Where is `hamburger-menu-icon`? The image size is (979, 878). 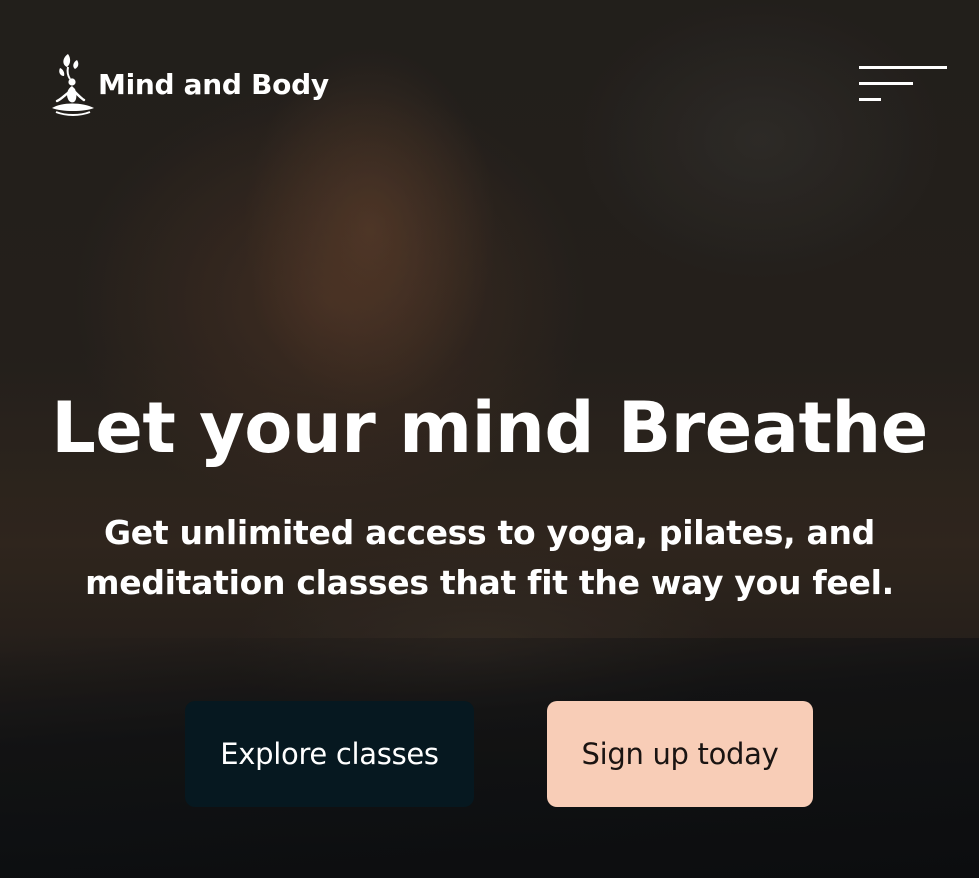
hamburger-menu-icon is located at coordinates (904, 84).